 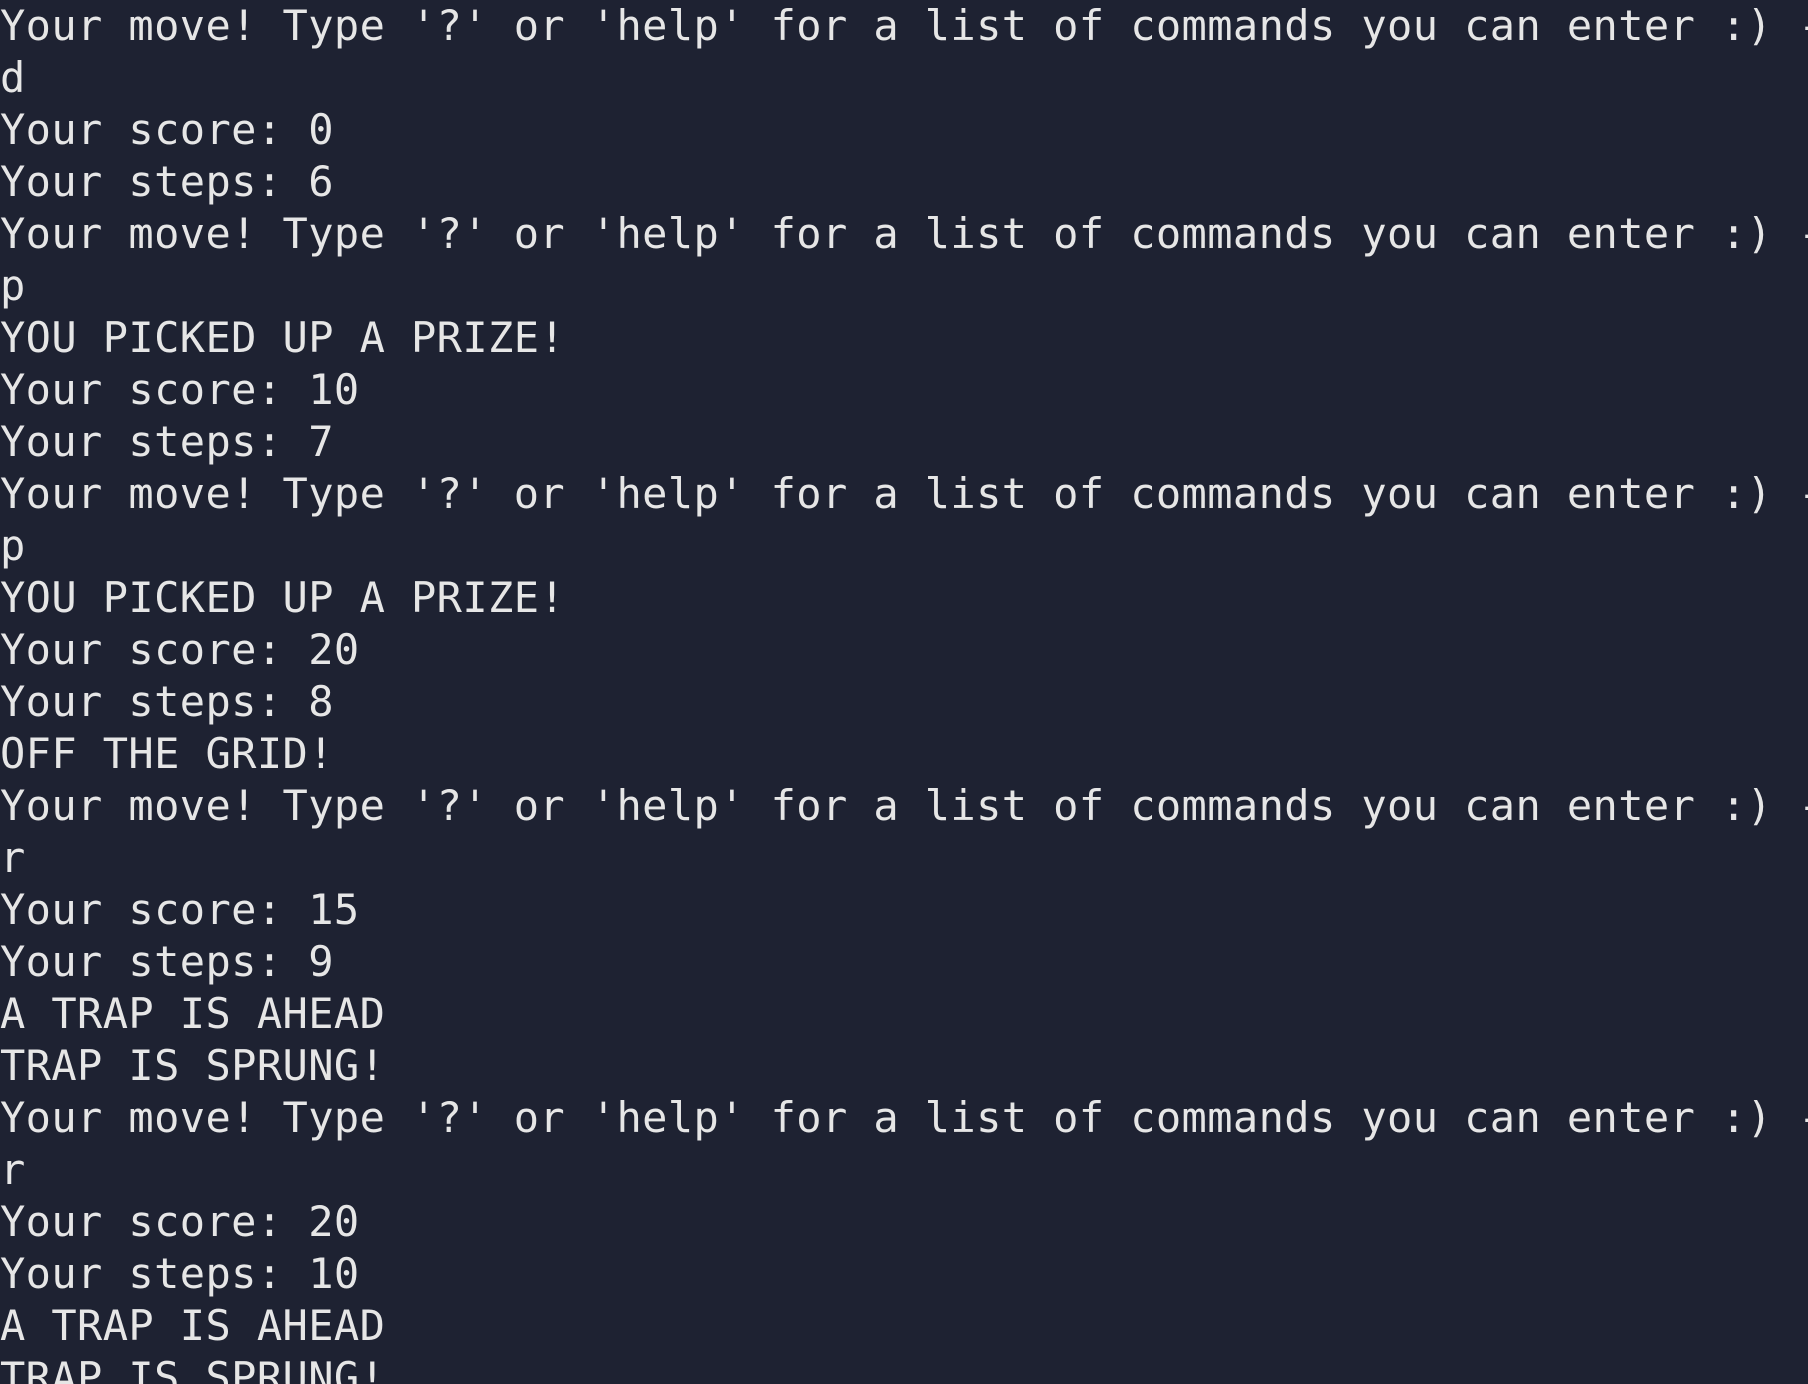 What do you see at coordinates (167, 701) in the screenshot?
I see `steps-line: Your steps: 8` at bounding box center [167, 701].